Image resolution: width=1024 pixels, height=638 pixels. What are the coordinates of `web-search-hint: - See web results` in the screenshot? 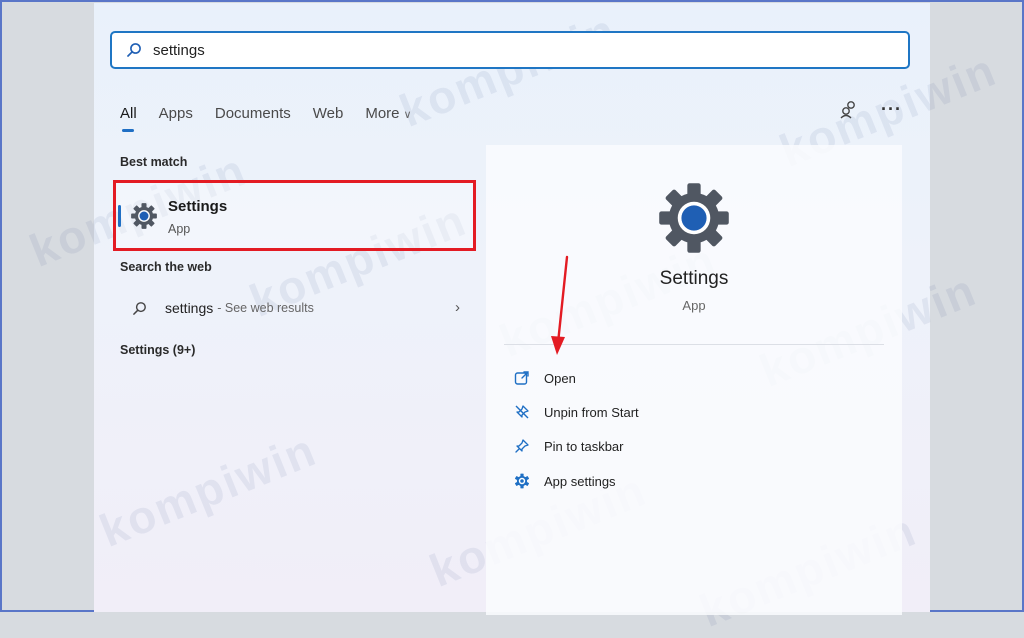 It's located at (265, 308).